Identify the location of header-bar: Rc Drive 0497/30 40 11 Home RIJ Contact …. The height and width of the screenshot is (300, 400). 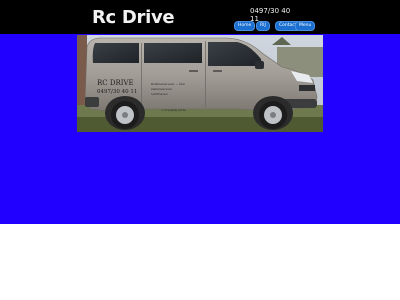
(200, 17).